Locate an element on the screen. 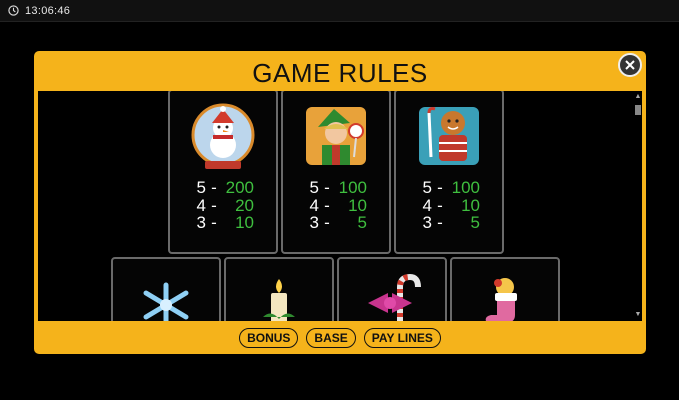 This screenshot has height=400, width=679. snowman-snowglobe-icon is located at coordinates (223, 136).